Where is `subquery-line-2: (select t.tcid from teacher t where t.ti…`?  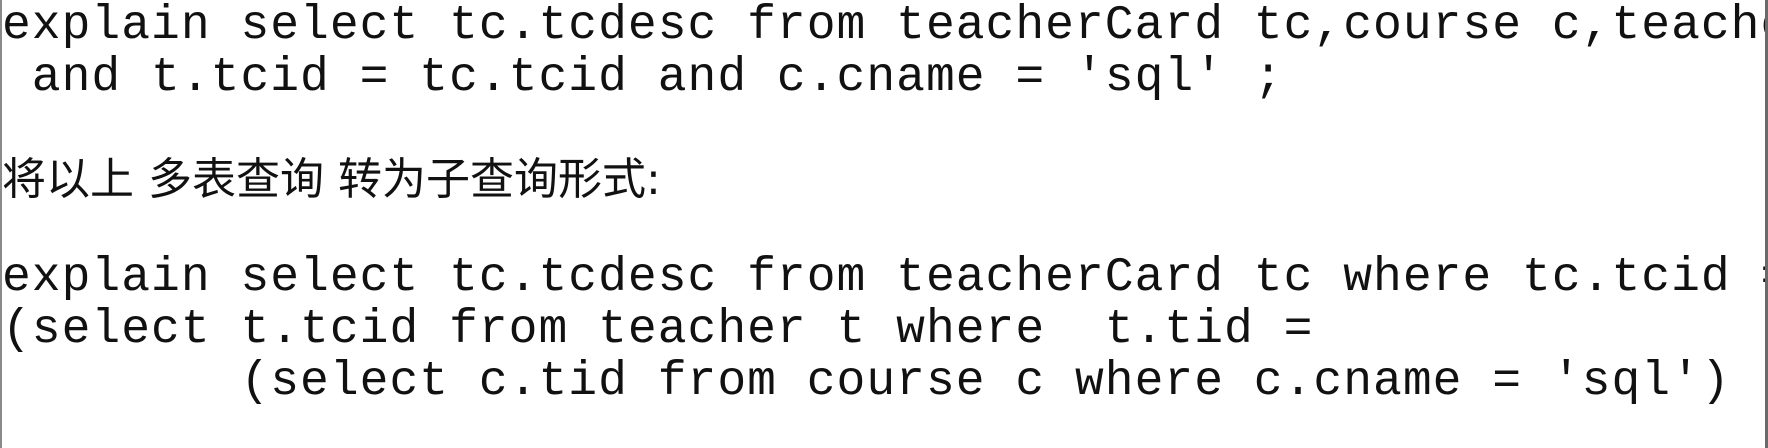 subquery-line-2: (select t.tcid from teacher t where t.ti… is located at coordinates (658, 330).